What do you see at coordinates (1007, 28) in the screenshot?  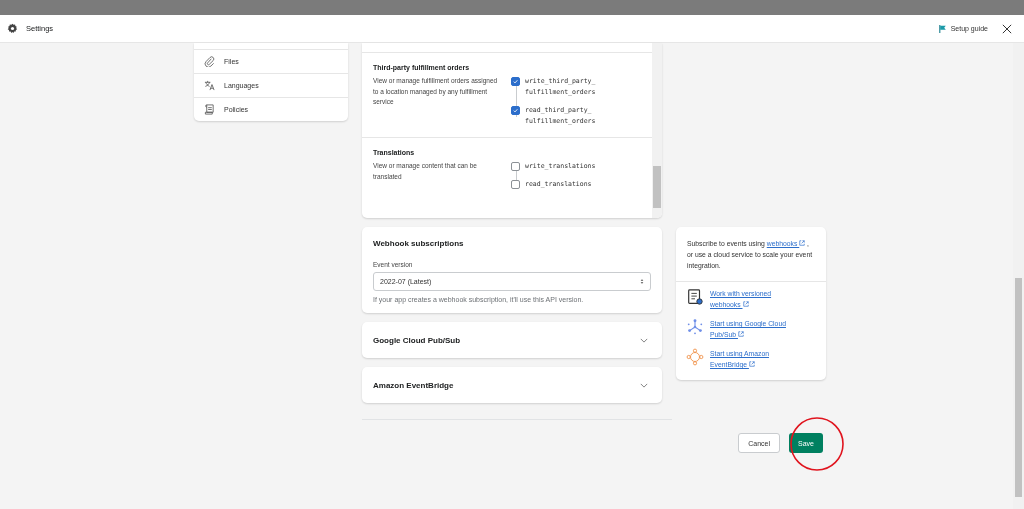 I see `close-icon` at bounding box center [1007, 28].